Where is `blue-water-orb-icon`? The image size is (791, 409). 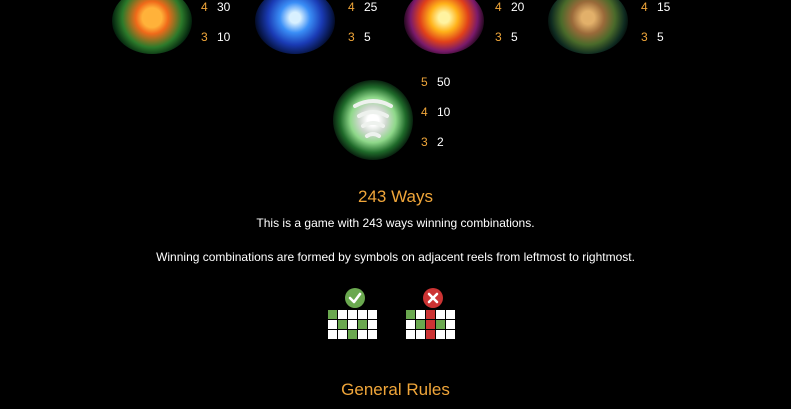 blue-water-orb-icon is located at coordinates (295, 27).